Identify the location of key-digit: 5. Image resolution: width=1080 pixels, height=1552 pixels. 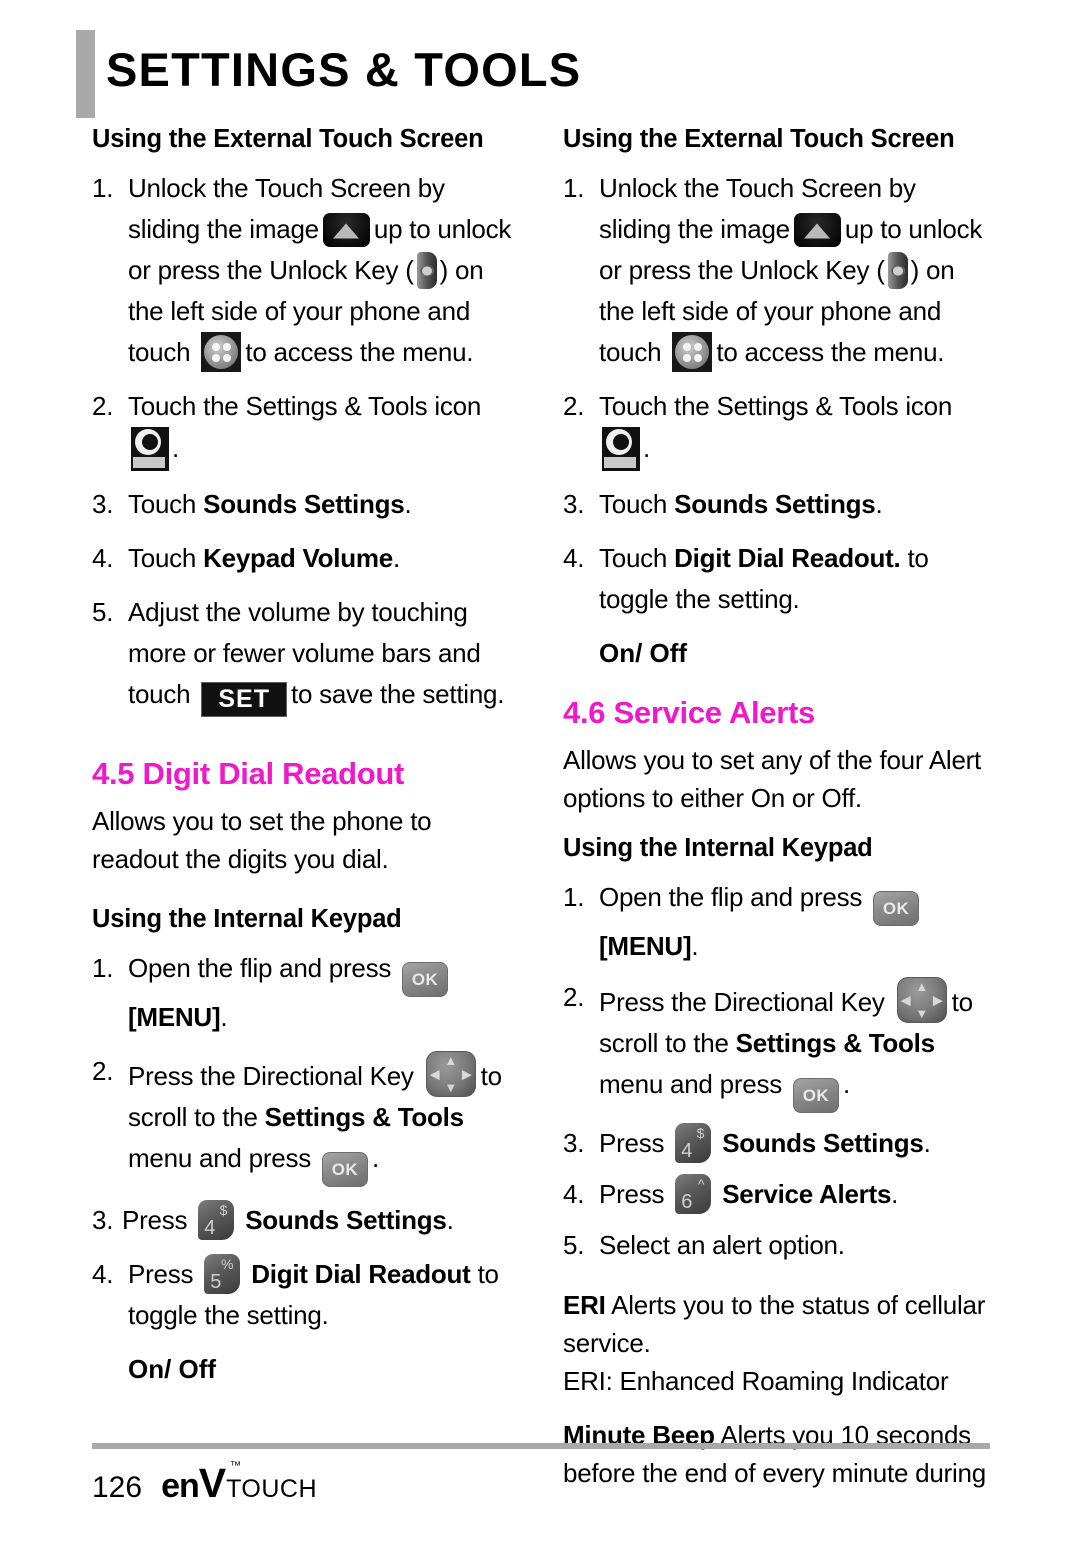
(216, 1282).